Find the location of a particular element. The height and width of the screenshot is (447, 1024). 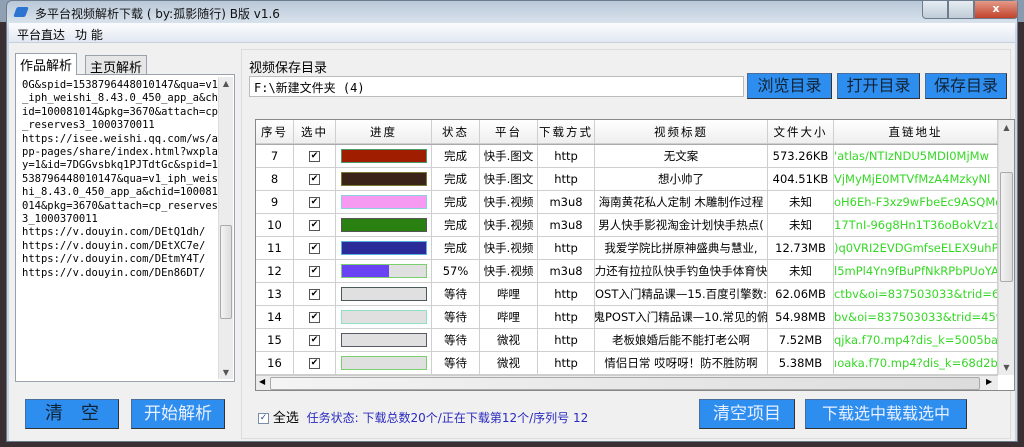

select-all-label: 全选 is located at coordinates (286, 418).